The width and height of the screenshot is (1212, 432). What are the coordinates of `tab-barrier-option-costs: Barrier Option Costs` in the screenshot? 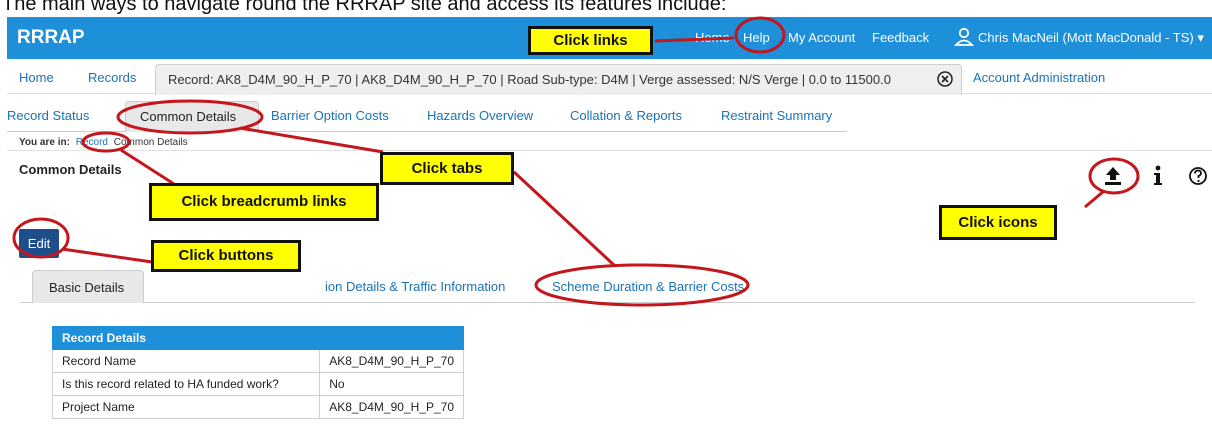 It's located at (330, 115).